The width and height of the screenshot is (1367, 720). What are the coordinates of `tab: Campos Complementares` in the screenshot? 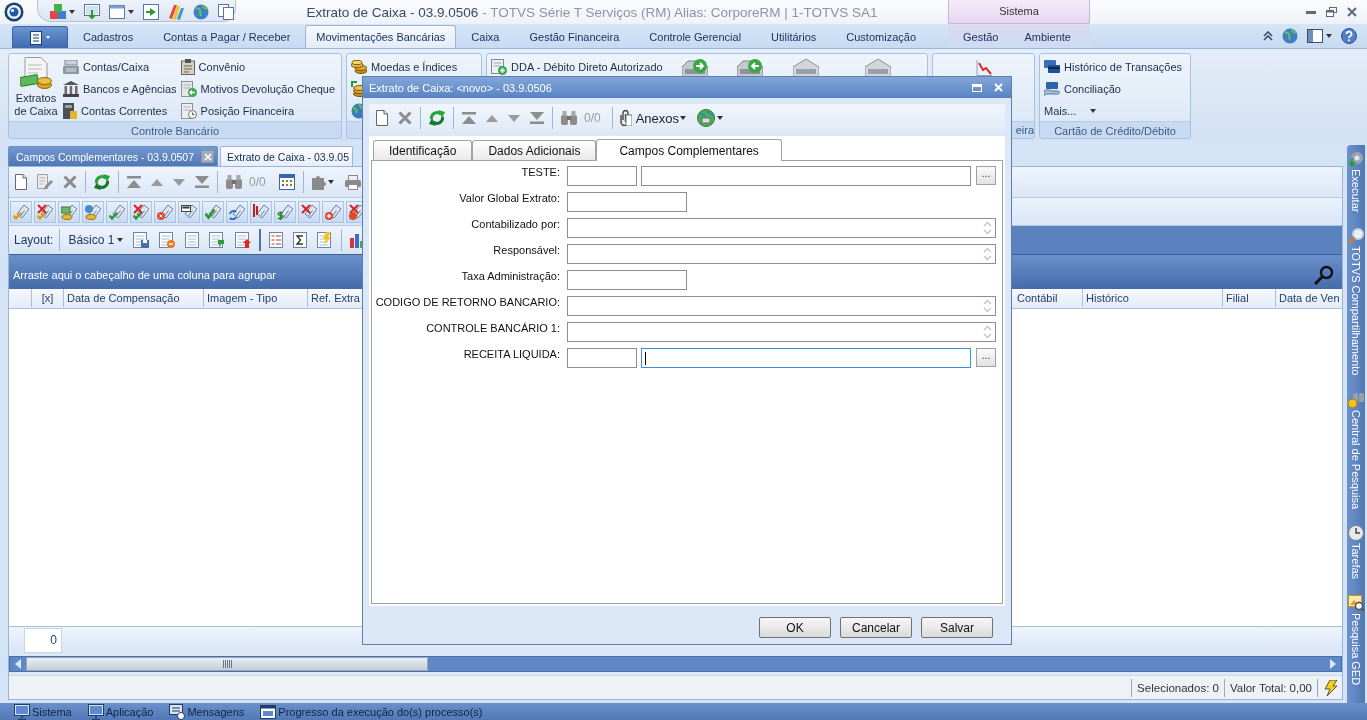 It's located at (689, 150).